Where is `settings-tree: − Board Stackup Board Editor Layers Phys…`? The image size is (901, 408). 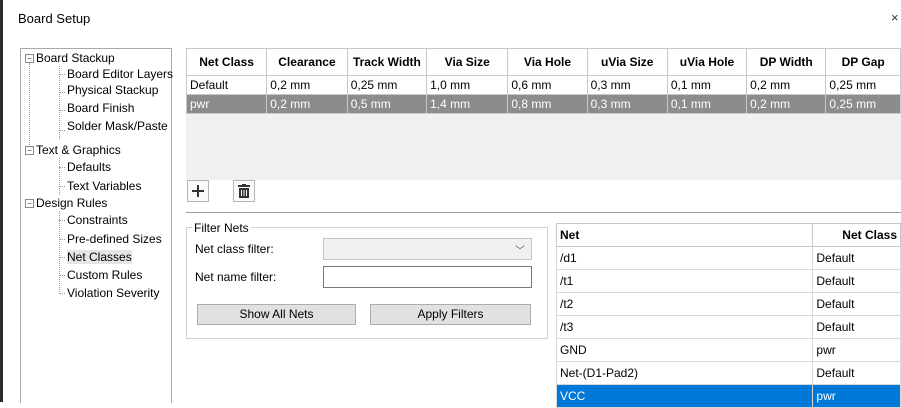 settings-tree: − Board Stackup Board Editor Layers Phys… is located at coordinates (96, 225).